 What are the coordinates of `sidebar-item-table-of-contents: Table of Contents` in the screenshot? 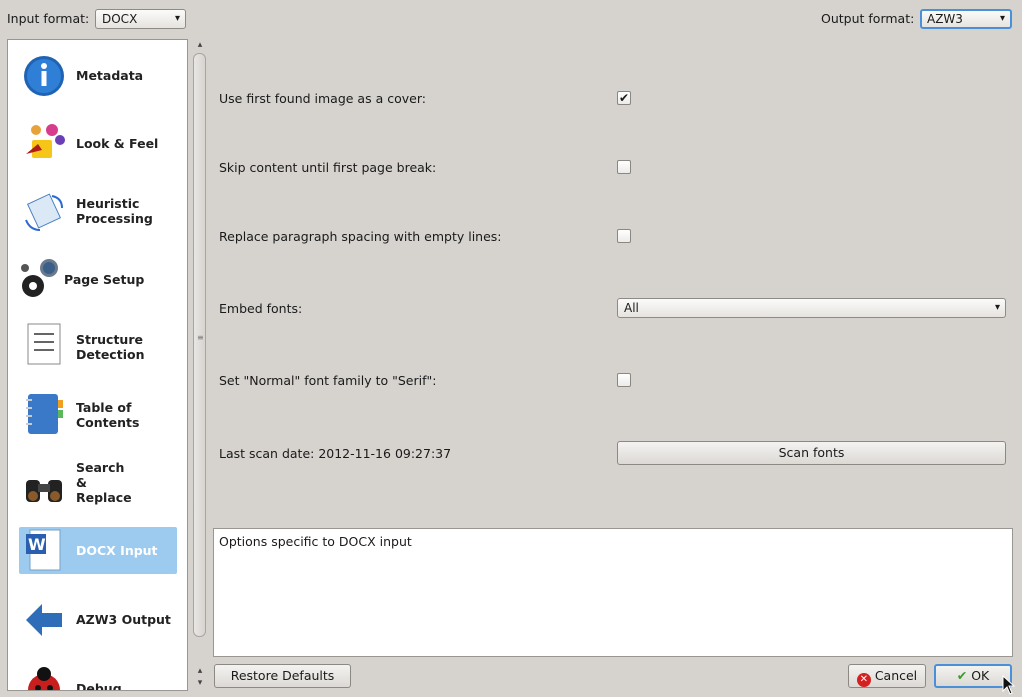 It's located at (98, 416).